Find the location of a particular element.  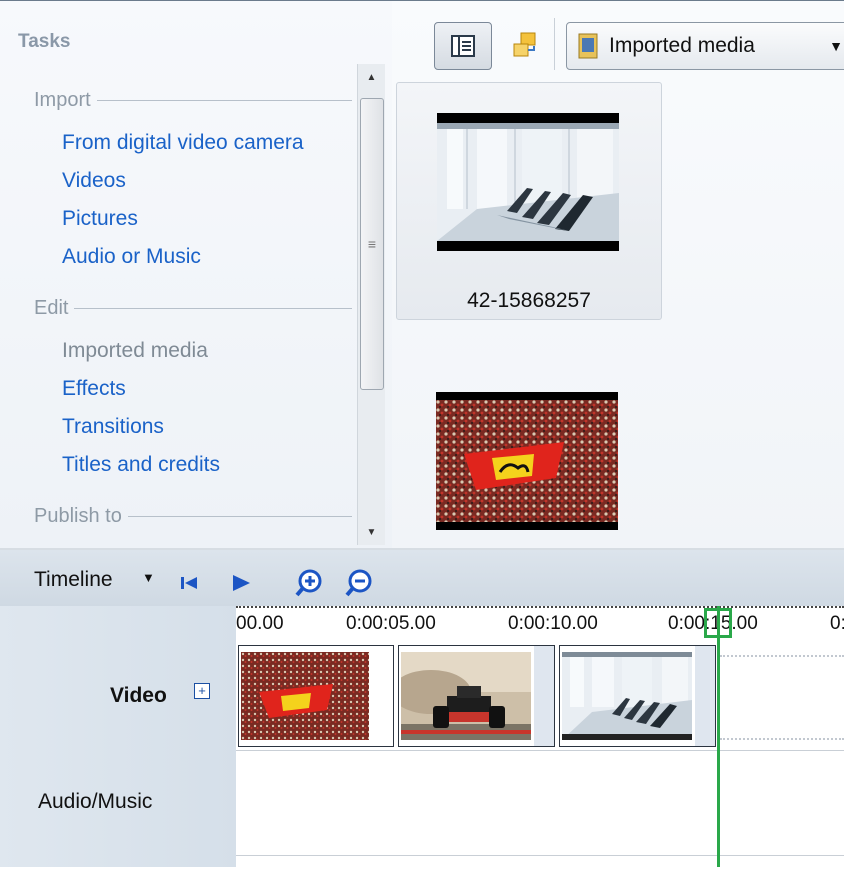

toolbar-separator is located at coordinates (554, 44).